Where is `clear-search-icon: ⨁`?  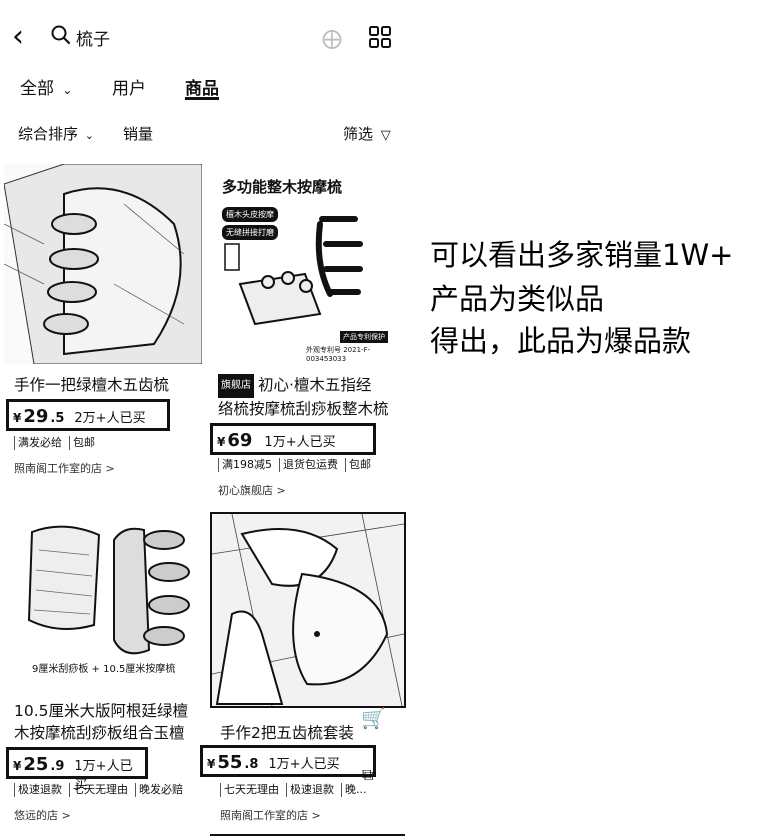 clear-search-icon: ⨁ is located at coordinates (332, 38).